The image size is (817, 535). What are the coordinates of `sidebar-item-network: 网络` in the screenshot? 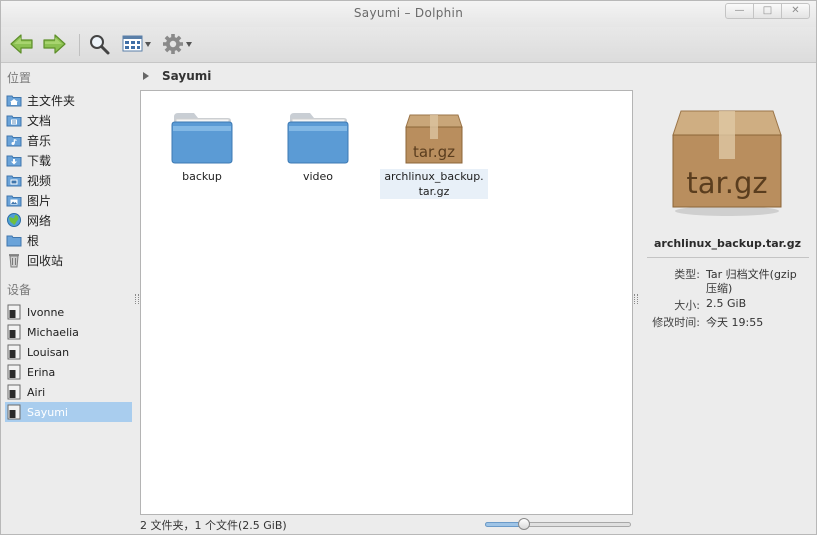 It's located at (68, 220).